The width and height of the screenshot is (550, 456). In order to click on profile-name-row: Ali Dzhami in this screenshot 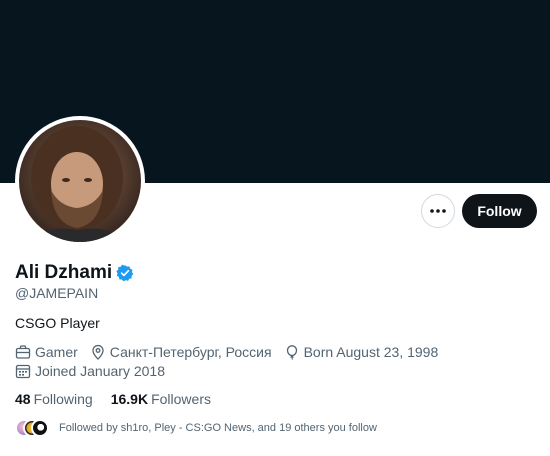, I will do `click(74, 273)`.